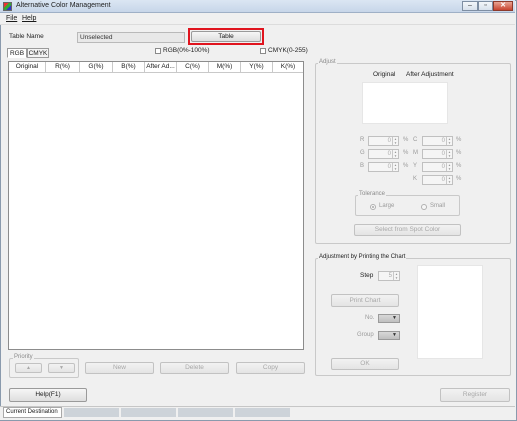  Describe the element at coordinates (383, 167) in the screenshot. I see `b-spinner: 0 ▲ ▼` at that location.